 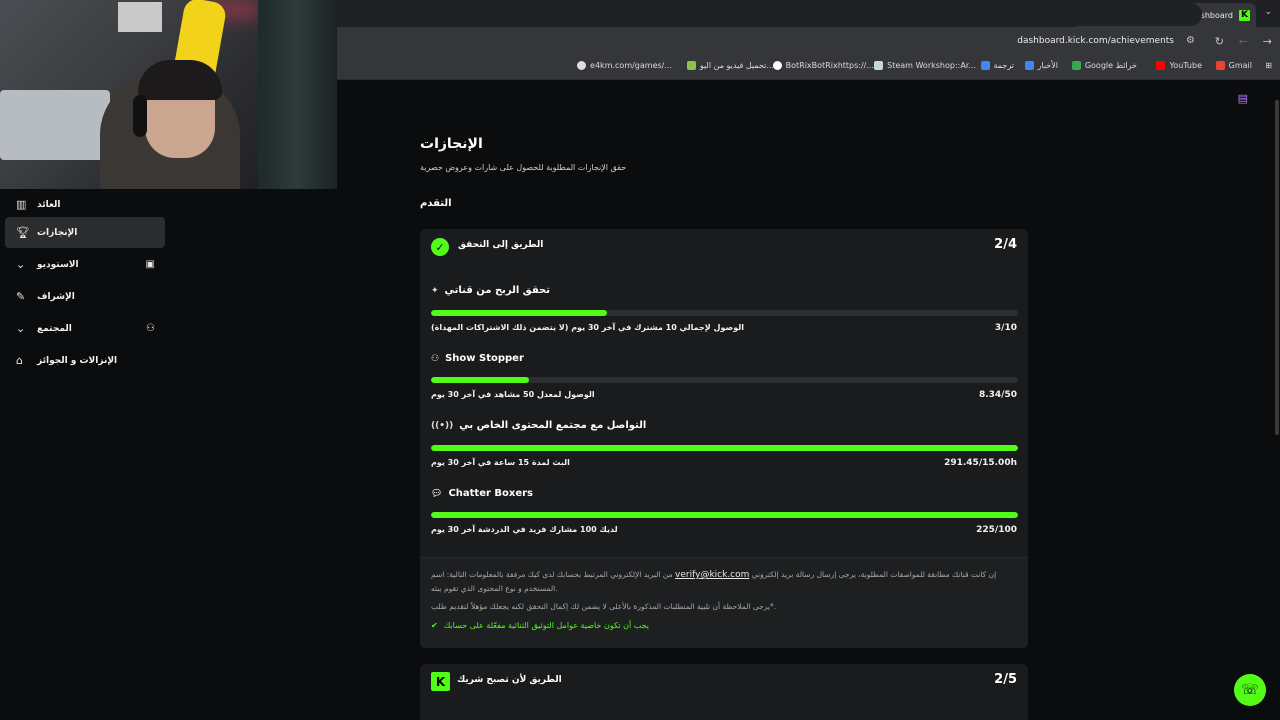 I want to click on maps-icon, so click(x=1076, y=65).